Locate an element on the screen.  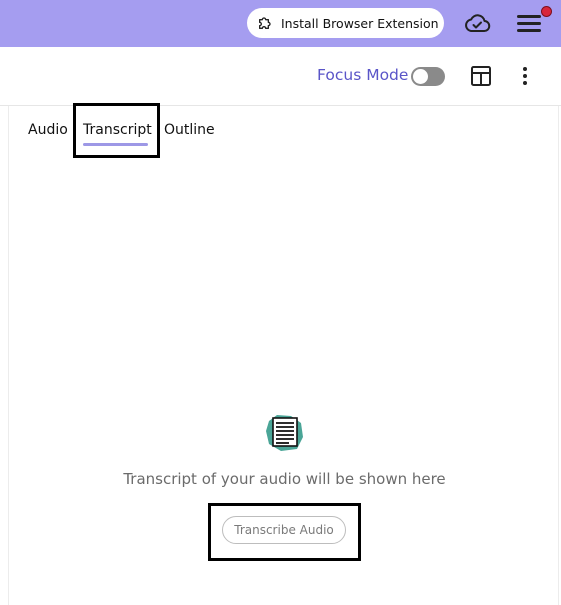
more-vertical-icon is located at coordinates (525, 69).